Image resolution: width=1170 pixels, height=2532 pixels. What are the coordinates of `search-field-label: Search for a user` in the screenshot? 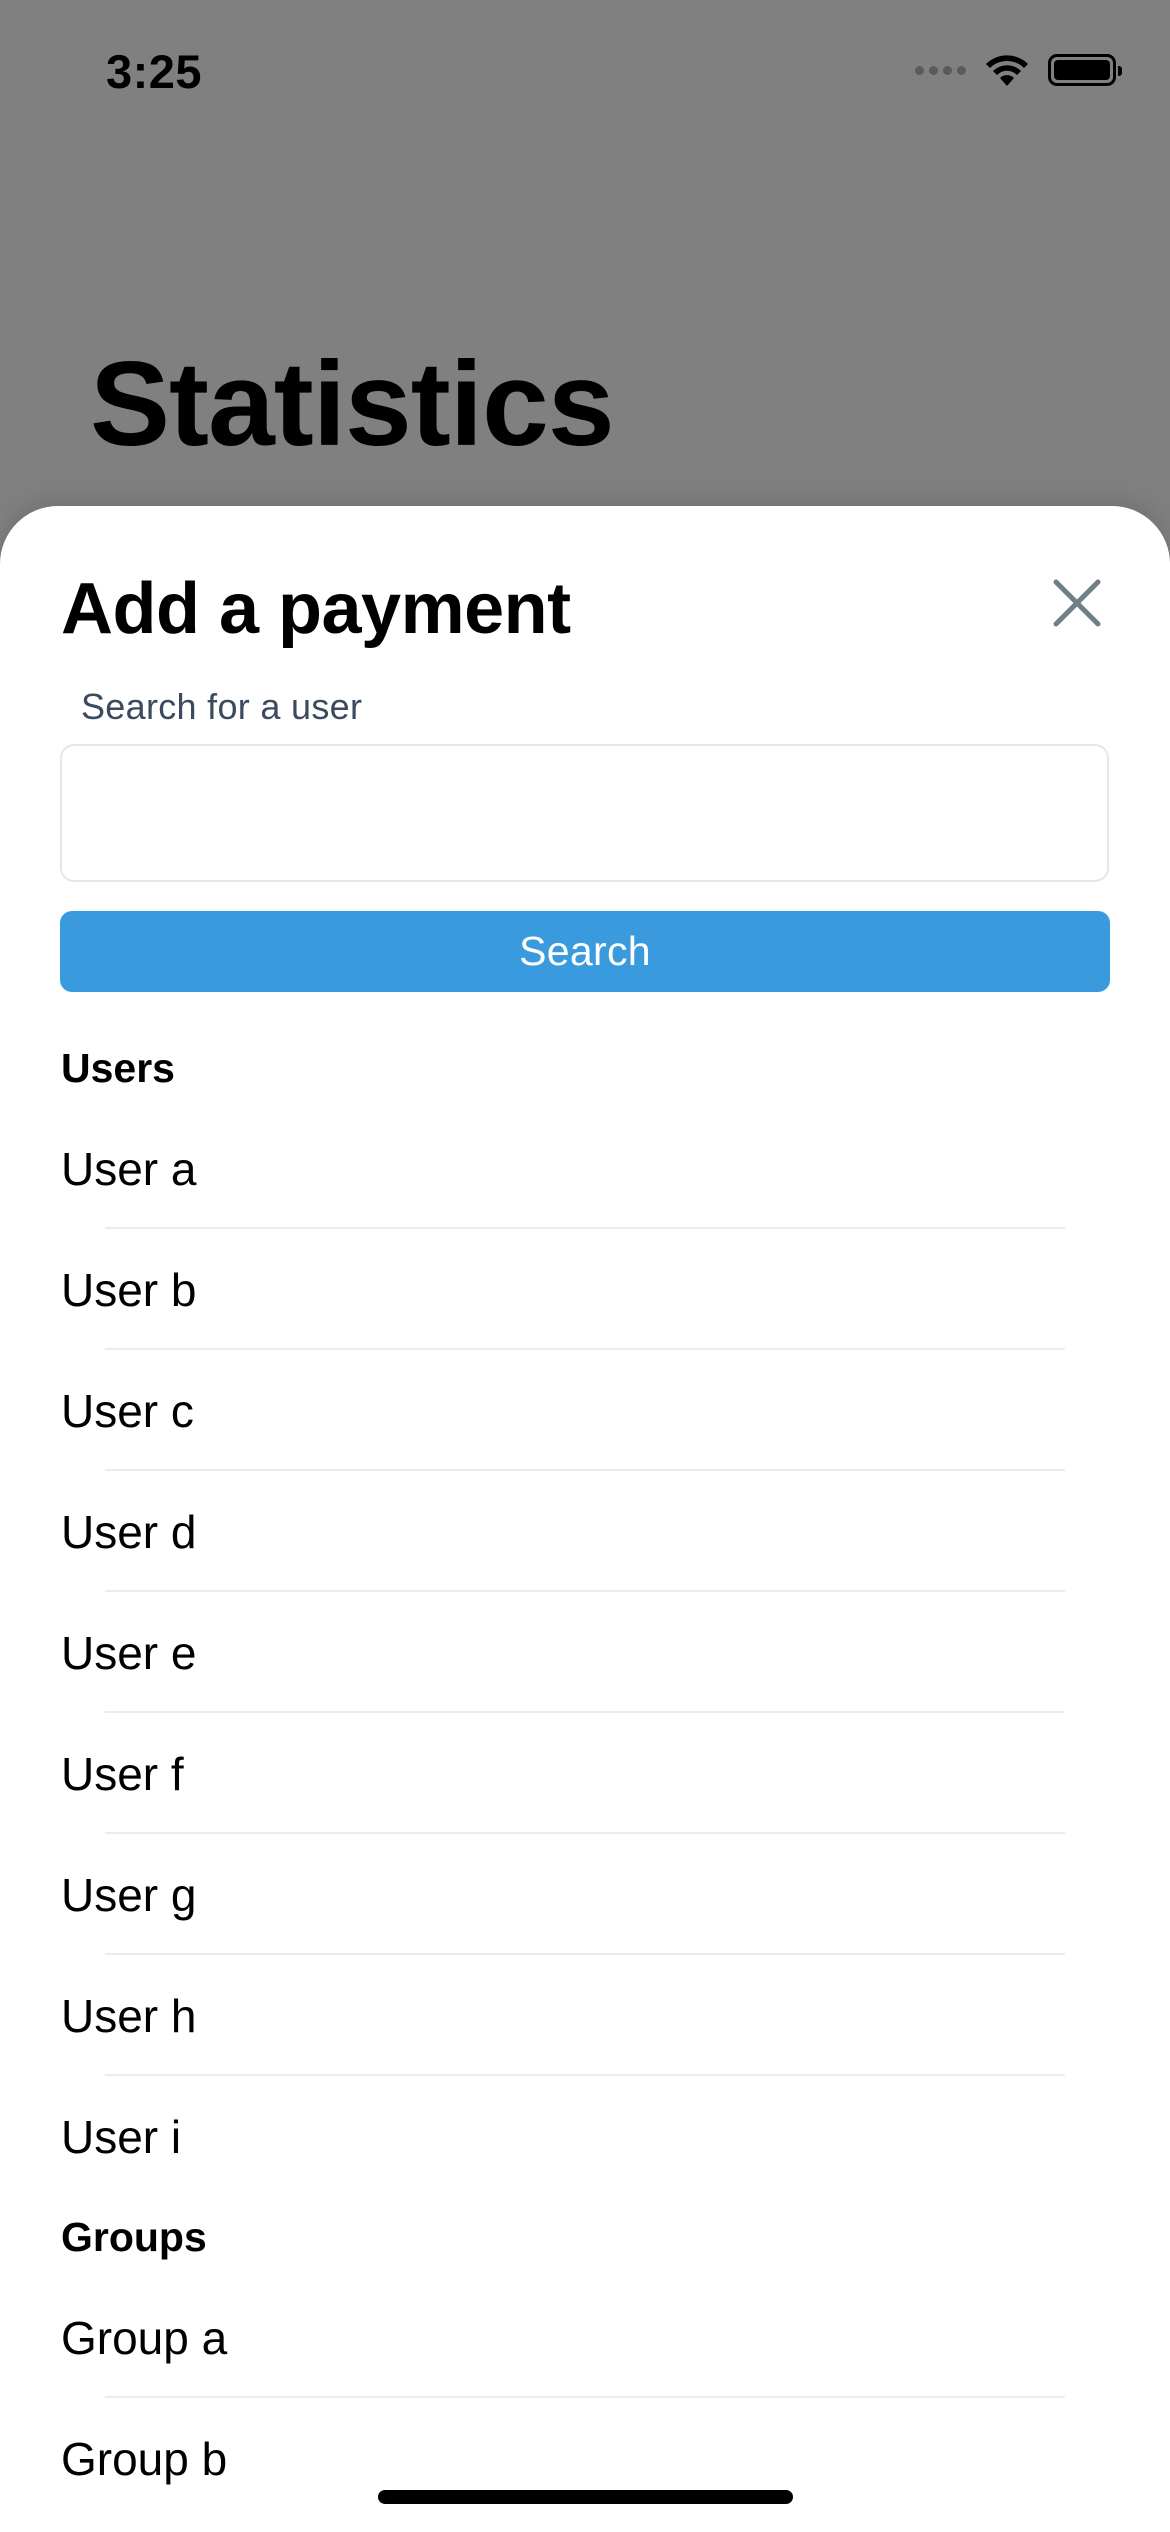 It's located at (222, 706).